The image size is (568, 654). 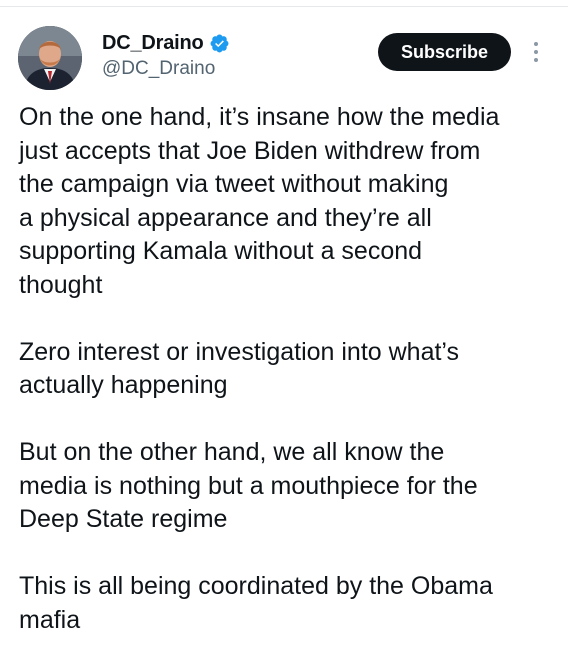 I want to click on tweet-header: DC_Draino @DC_Draino Subscribe, so click(x=288, y=58).